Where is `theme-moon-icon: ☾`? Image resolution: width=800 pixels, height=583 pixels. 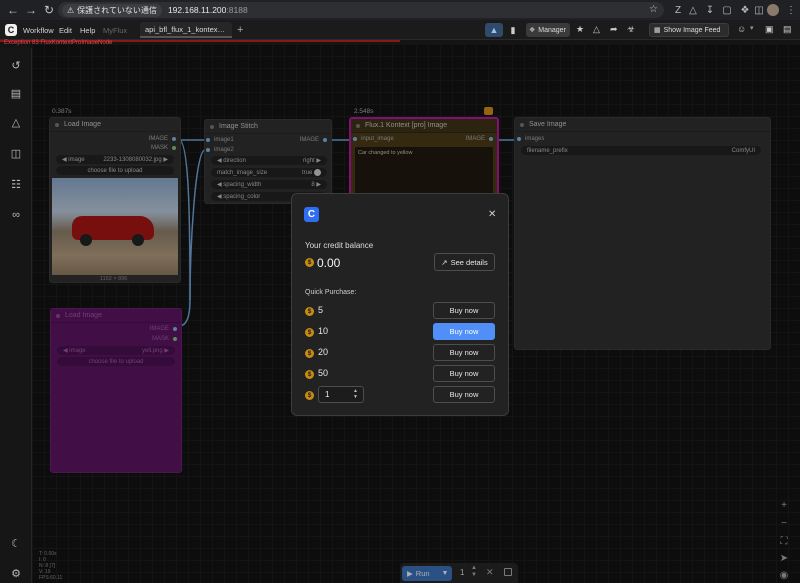
theme-moon-icon: ☾ is located at coordinates (16, 543).